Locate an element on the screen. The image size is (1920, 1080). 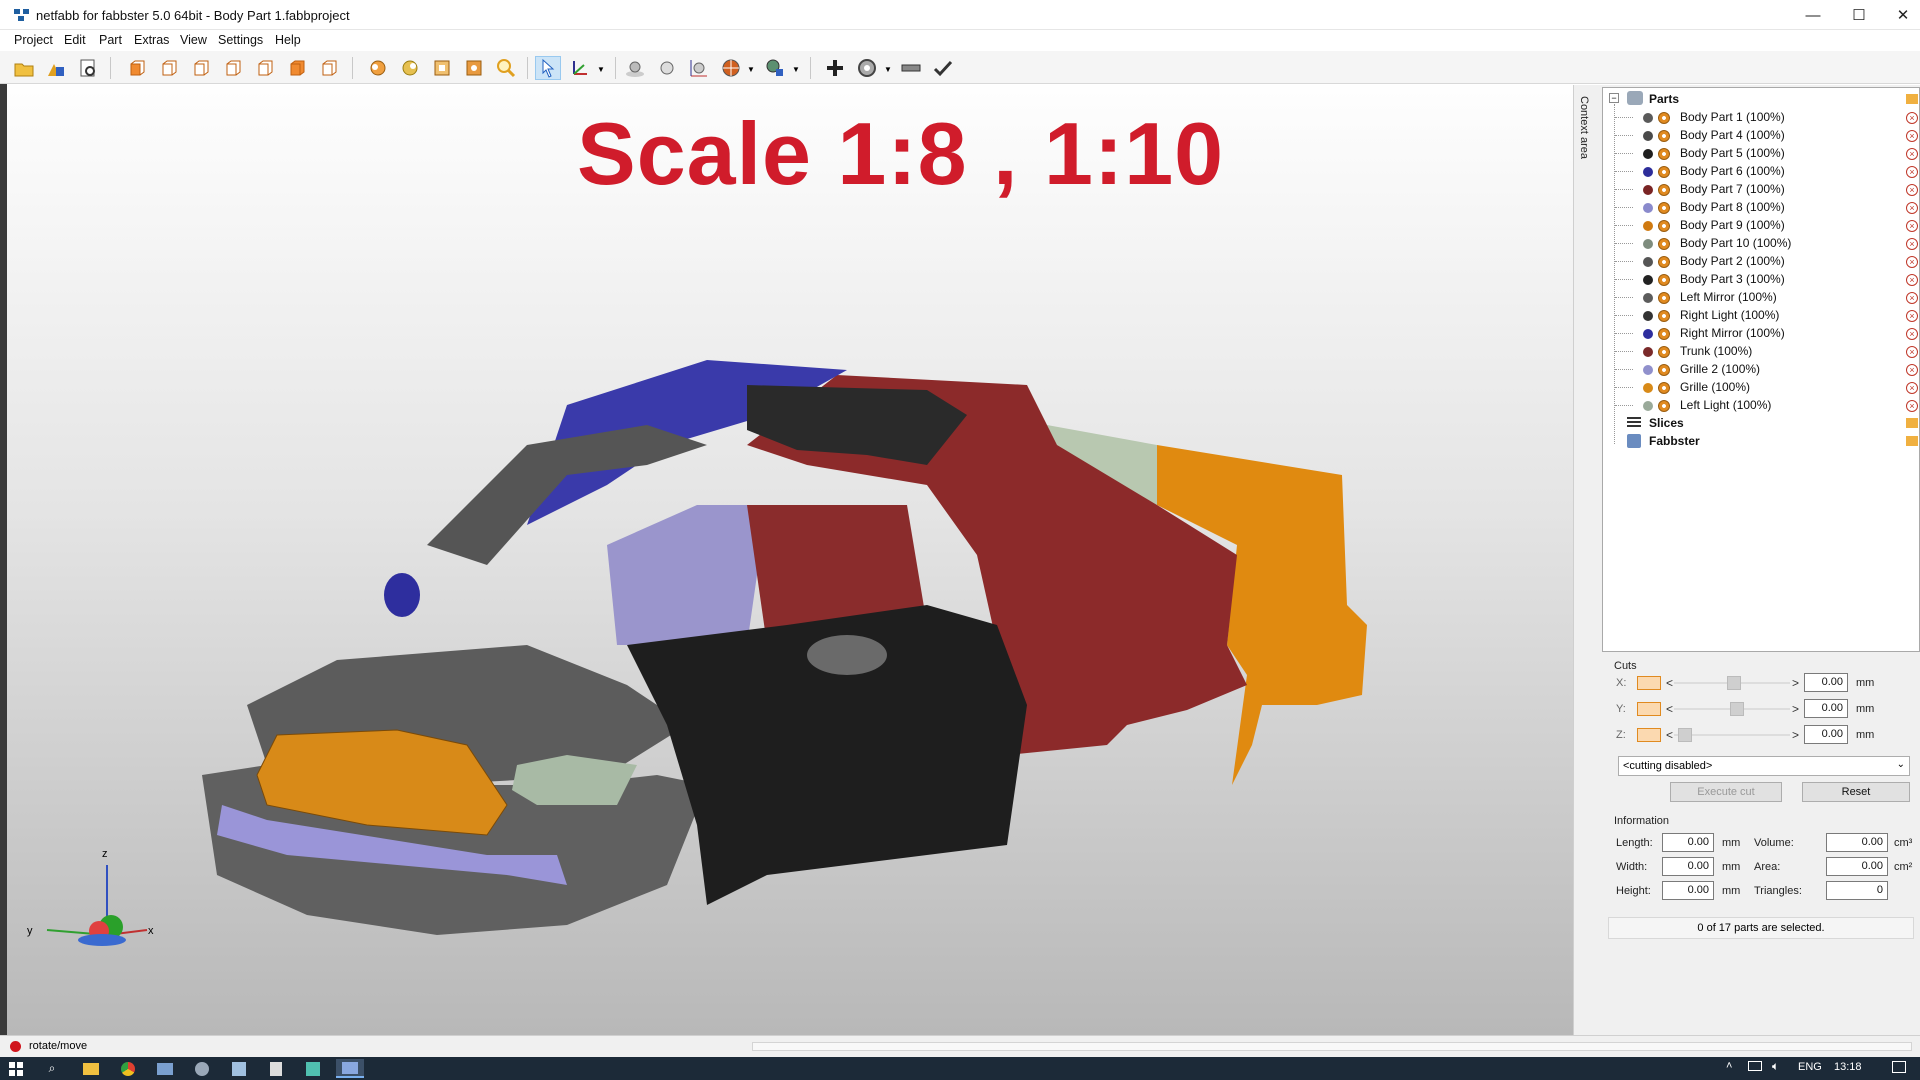
tree-root-parts: − Parts is located at coordinates (1761, 99).